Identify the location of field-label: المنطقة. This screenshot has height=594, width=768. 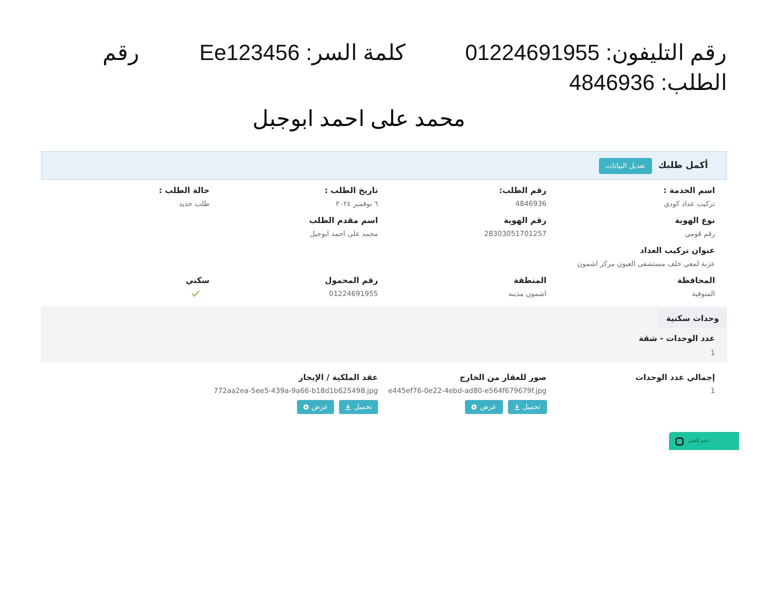
(530, 280).